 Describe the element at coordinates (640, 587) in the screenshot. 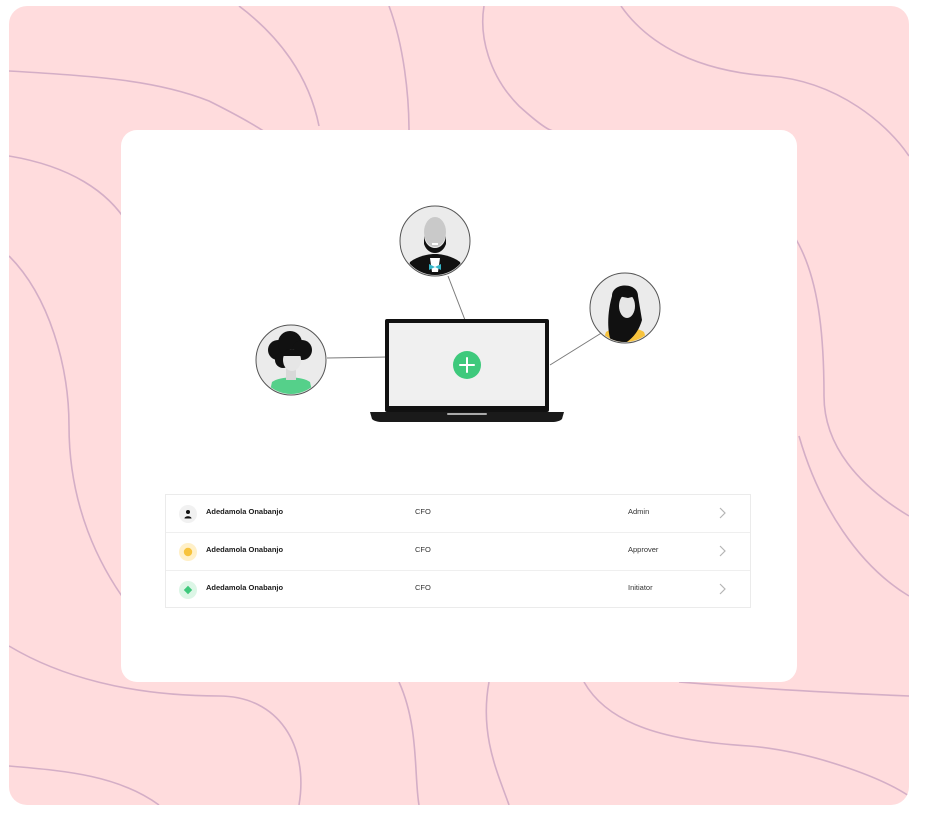

I see `user-role: Initiator` at that location.